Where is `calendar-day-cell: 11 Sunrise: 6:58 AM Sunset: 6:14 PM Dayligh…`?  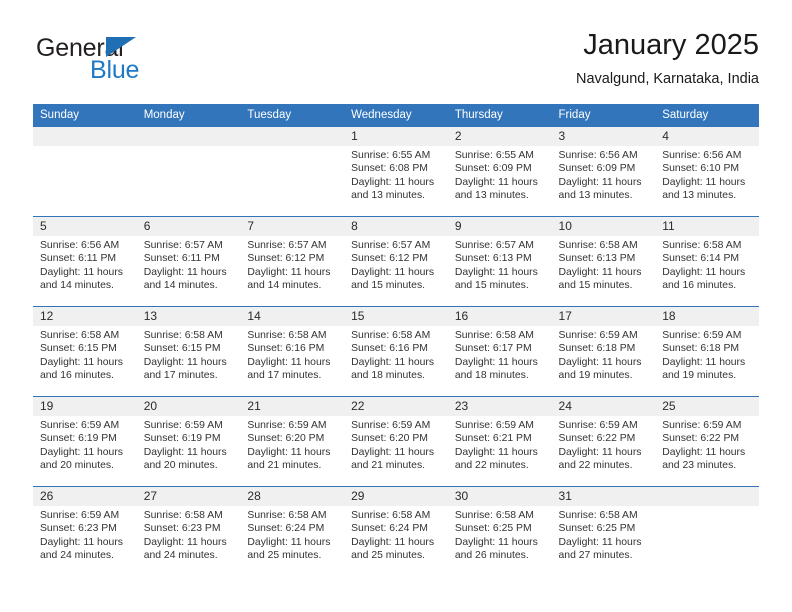 calendar-day-cell: 11 Sunrise: 6:58 AM Sunset: 6:14 PM Dayligh… is located at coordinates (707, 261).